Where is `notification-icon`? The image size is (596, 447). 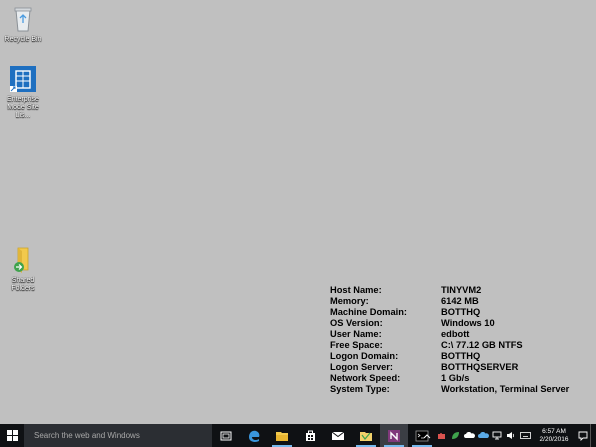
notification-icon is located at coordinates (583, 436).